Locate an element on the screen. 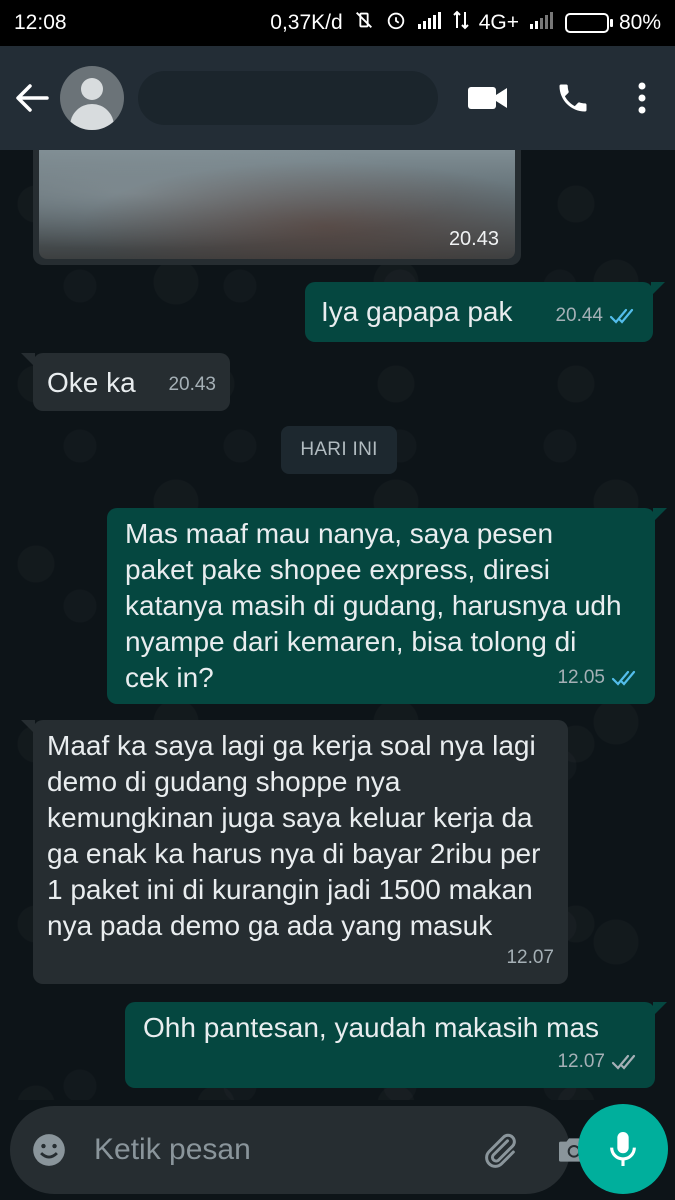 The height and width of the screenshot is (1200, 675). network-type: 4G+ is located at coordinates (498, 22).